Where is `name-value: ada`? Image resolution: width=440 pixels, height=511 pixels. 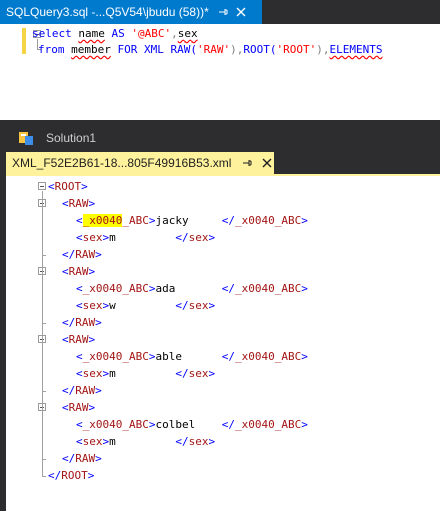
name-value: ada is located at coordinates (188, 288).